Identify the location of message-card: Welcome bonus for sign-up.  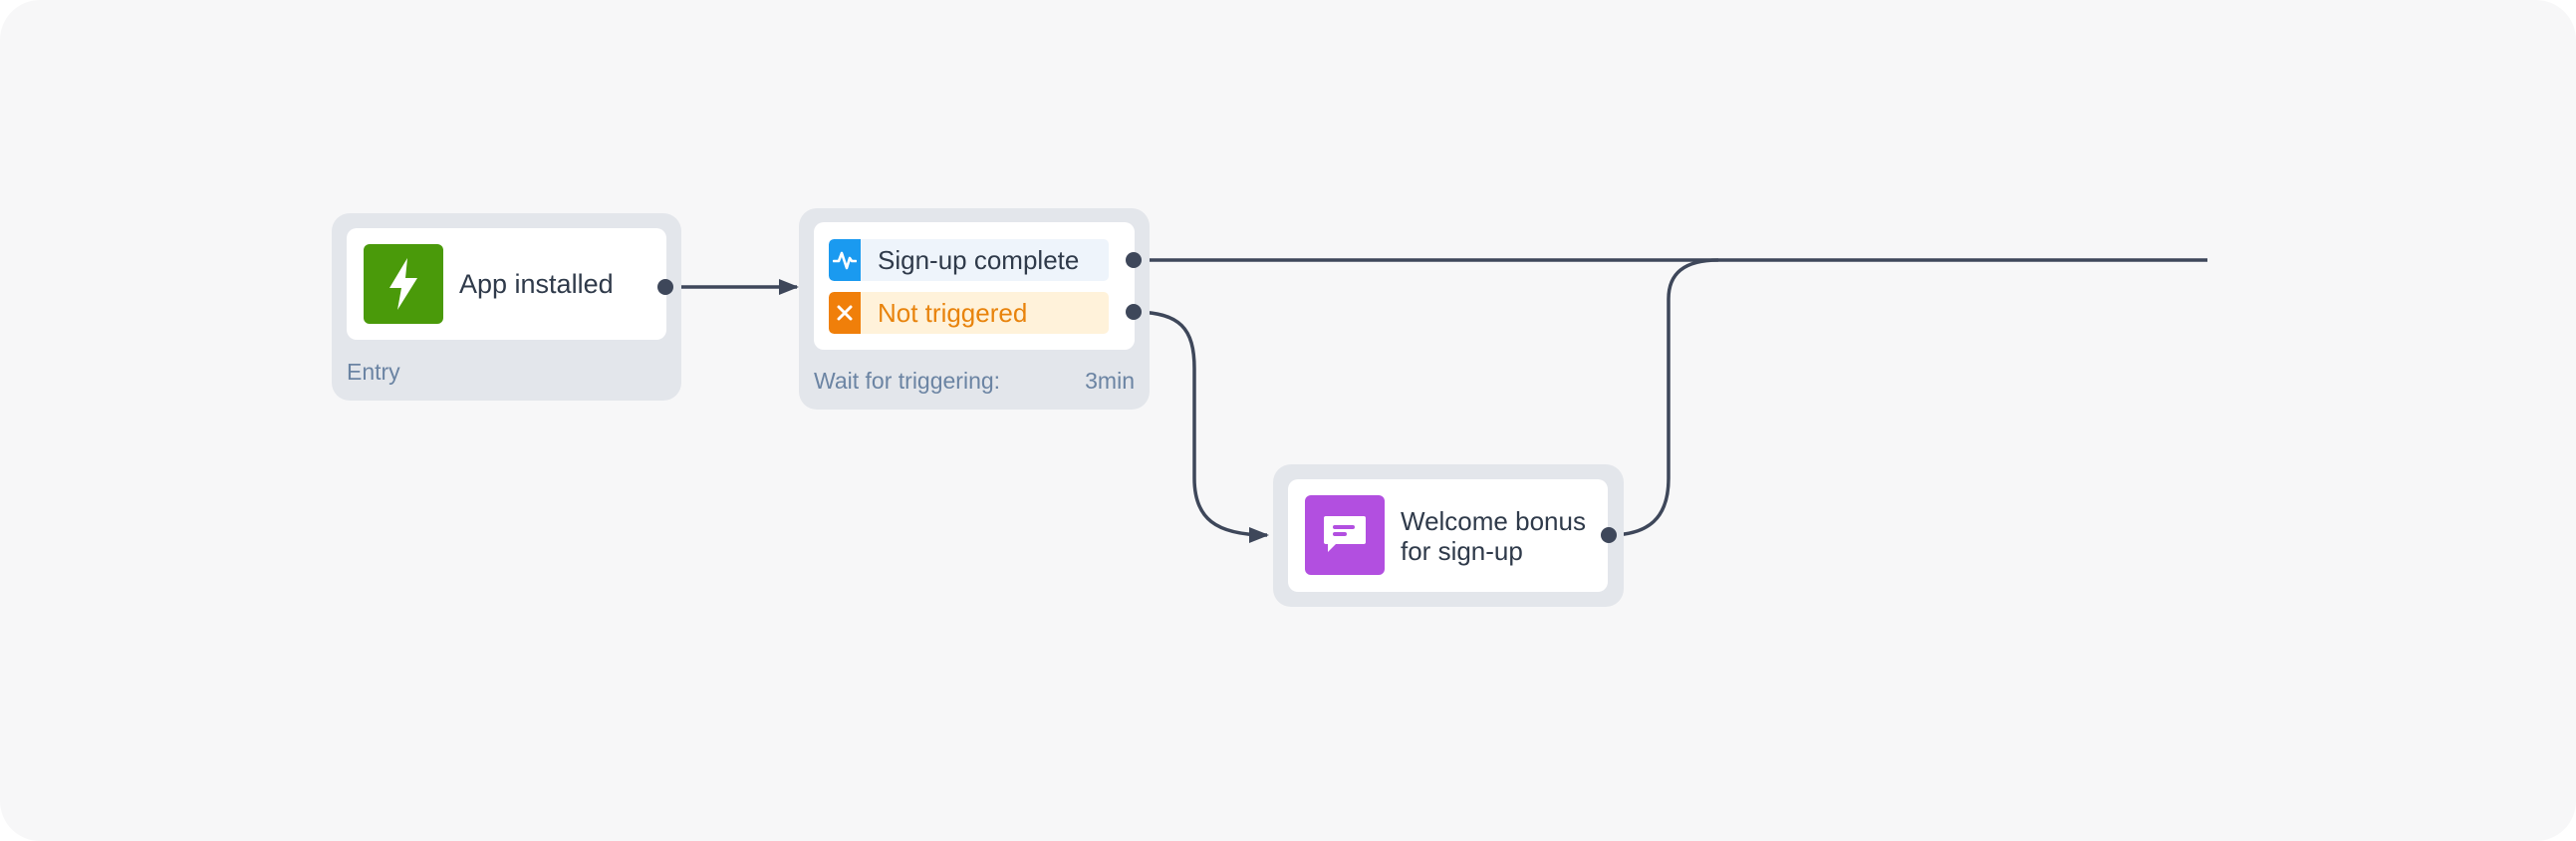
(1448, 535).